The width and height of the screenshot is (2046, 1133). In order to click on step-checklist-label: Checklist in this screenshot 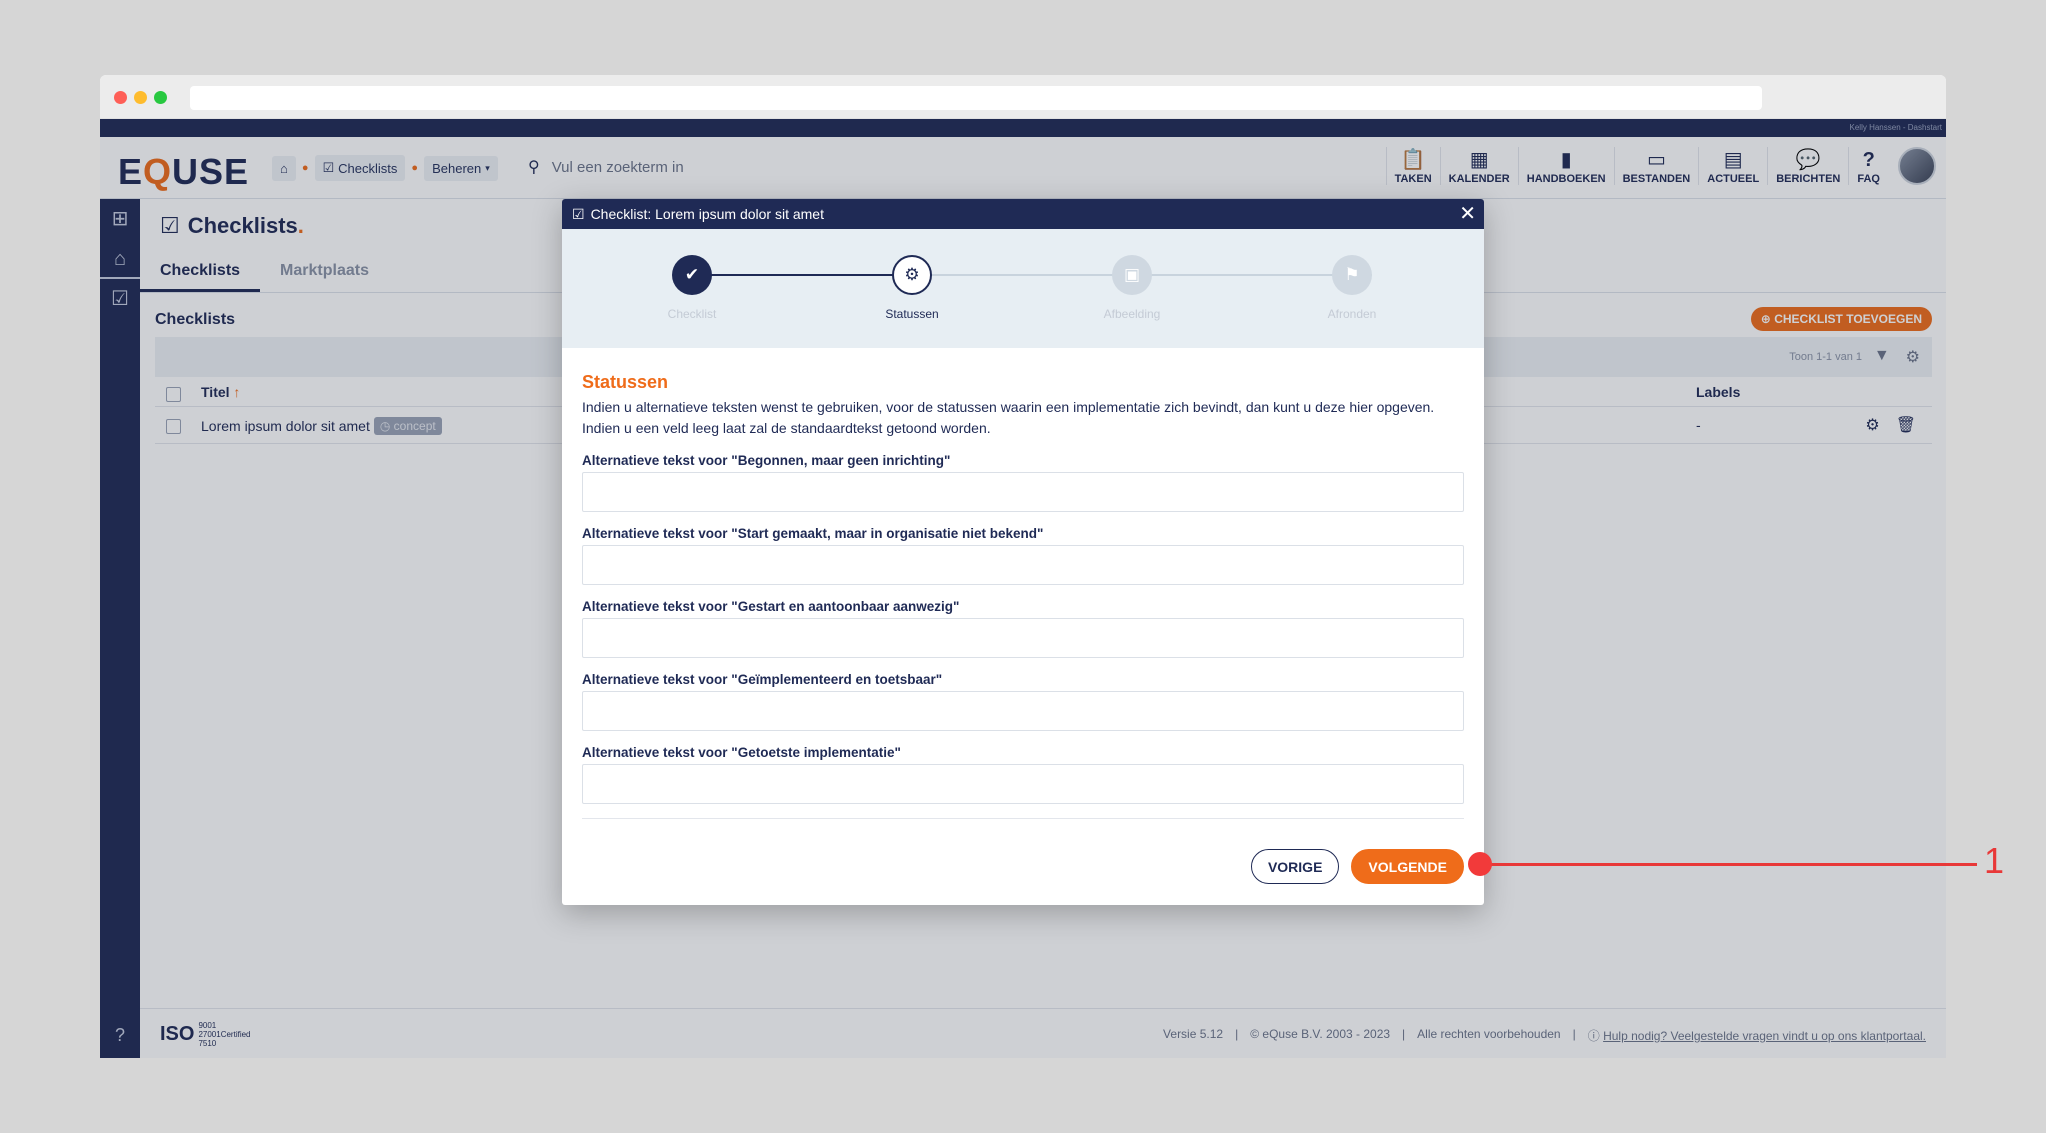, I will do `click(692, 314)`.